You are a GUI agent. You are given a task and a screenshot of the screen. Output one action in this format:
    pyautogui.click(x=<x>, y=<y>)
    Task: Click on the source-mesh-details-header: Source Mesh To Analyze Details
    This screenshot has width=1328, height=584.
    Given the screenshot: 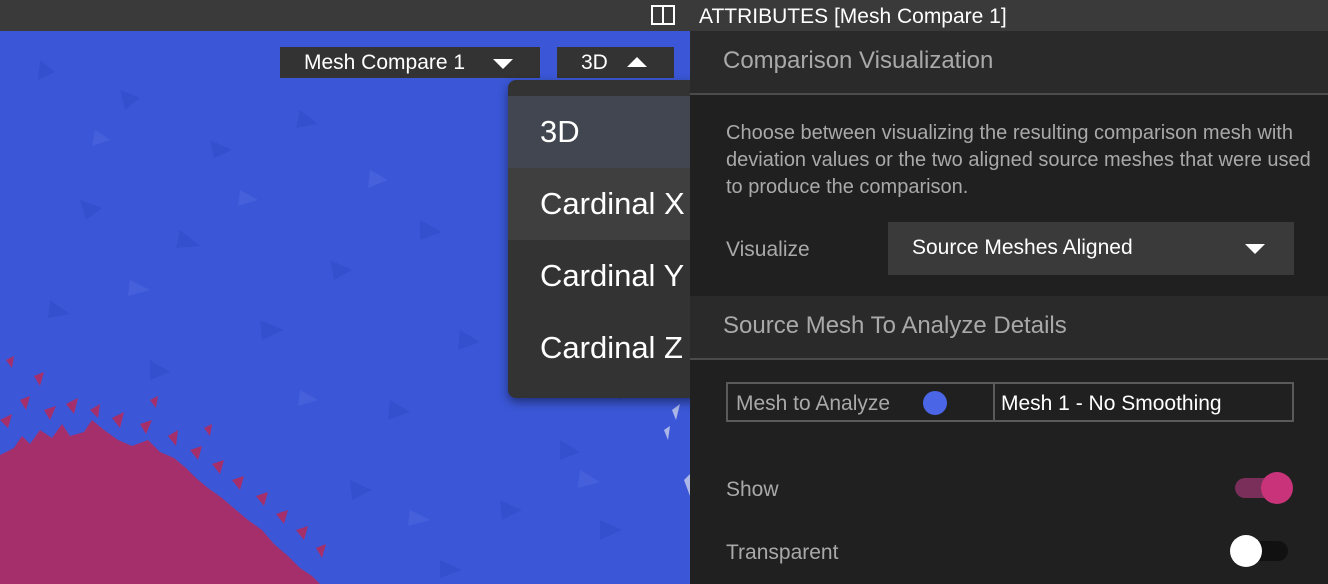 What is the action you would take?
    pyautogui.click(x=1009, y=328)
    